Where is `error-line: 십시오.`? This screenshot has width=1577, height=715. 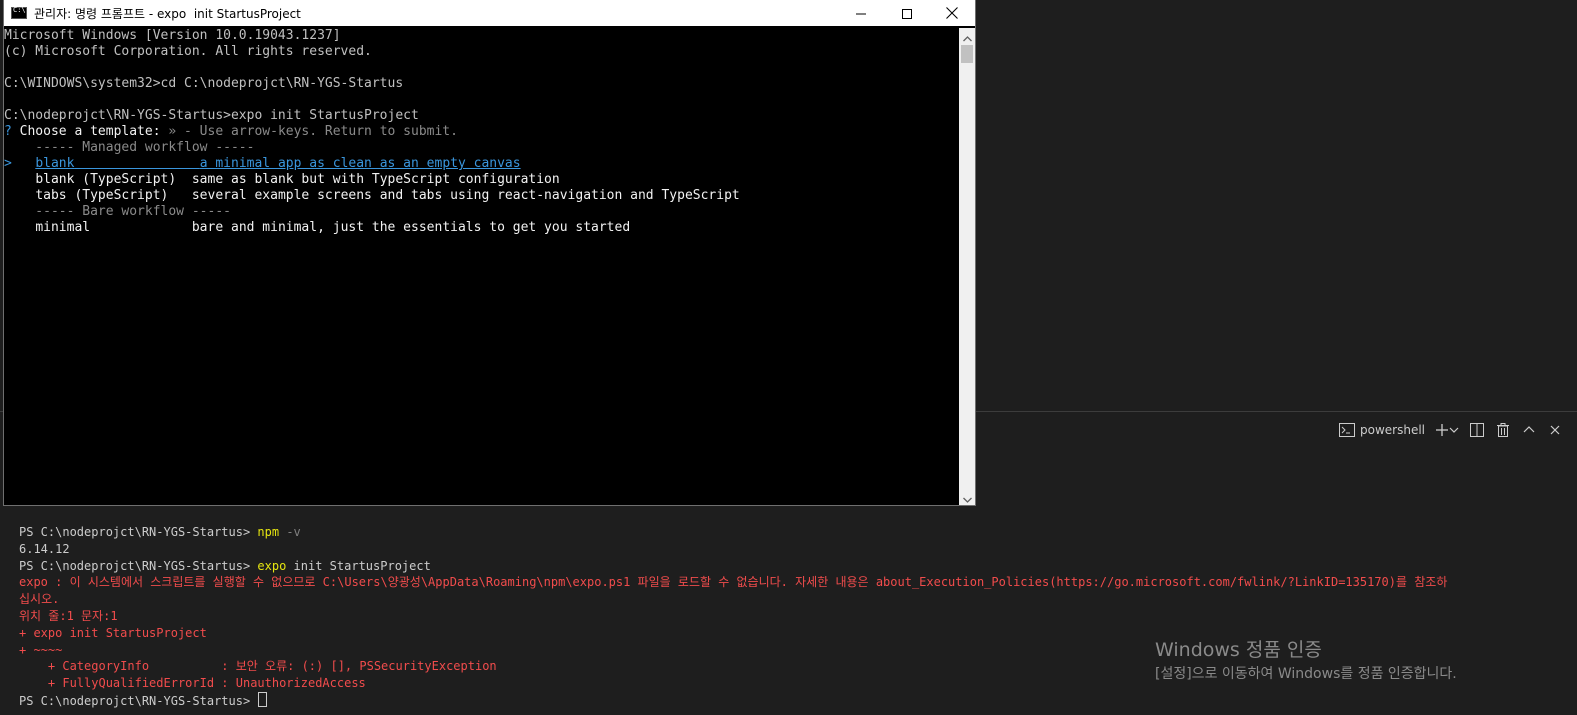 error-line: 십시오. is located at coordinates (39, 599).